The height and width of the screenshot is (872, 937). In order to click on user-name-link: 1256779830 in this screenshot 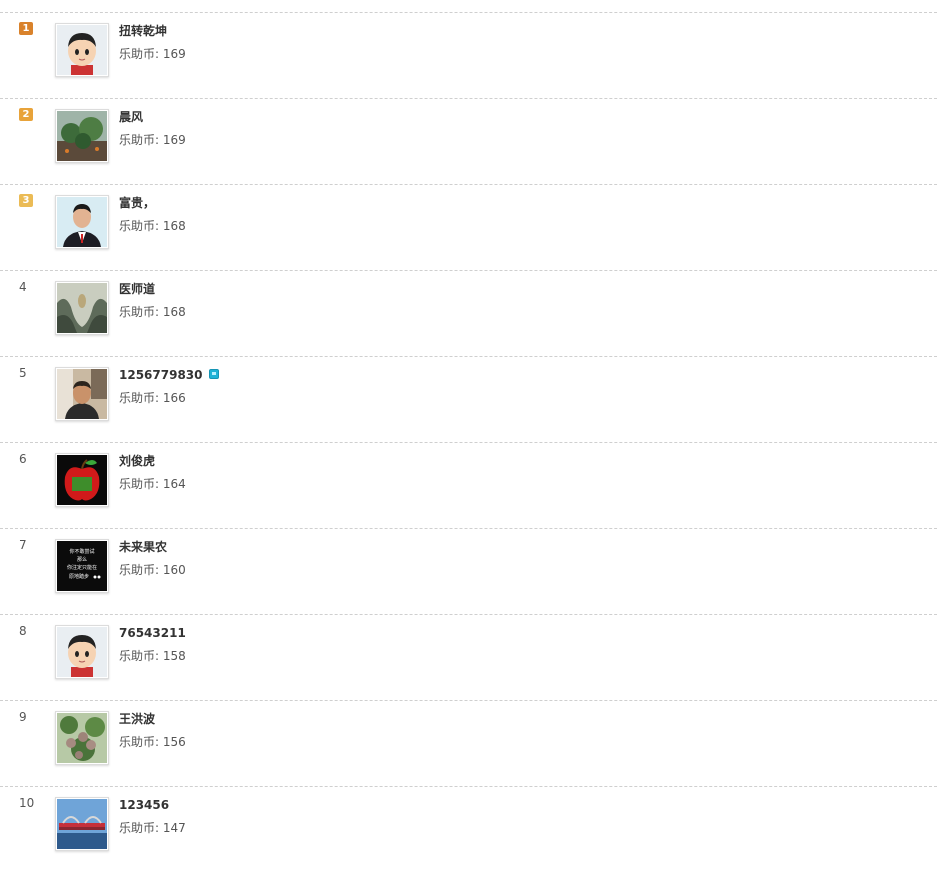, I will do `click(169, 375)`.